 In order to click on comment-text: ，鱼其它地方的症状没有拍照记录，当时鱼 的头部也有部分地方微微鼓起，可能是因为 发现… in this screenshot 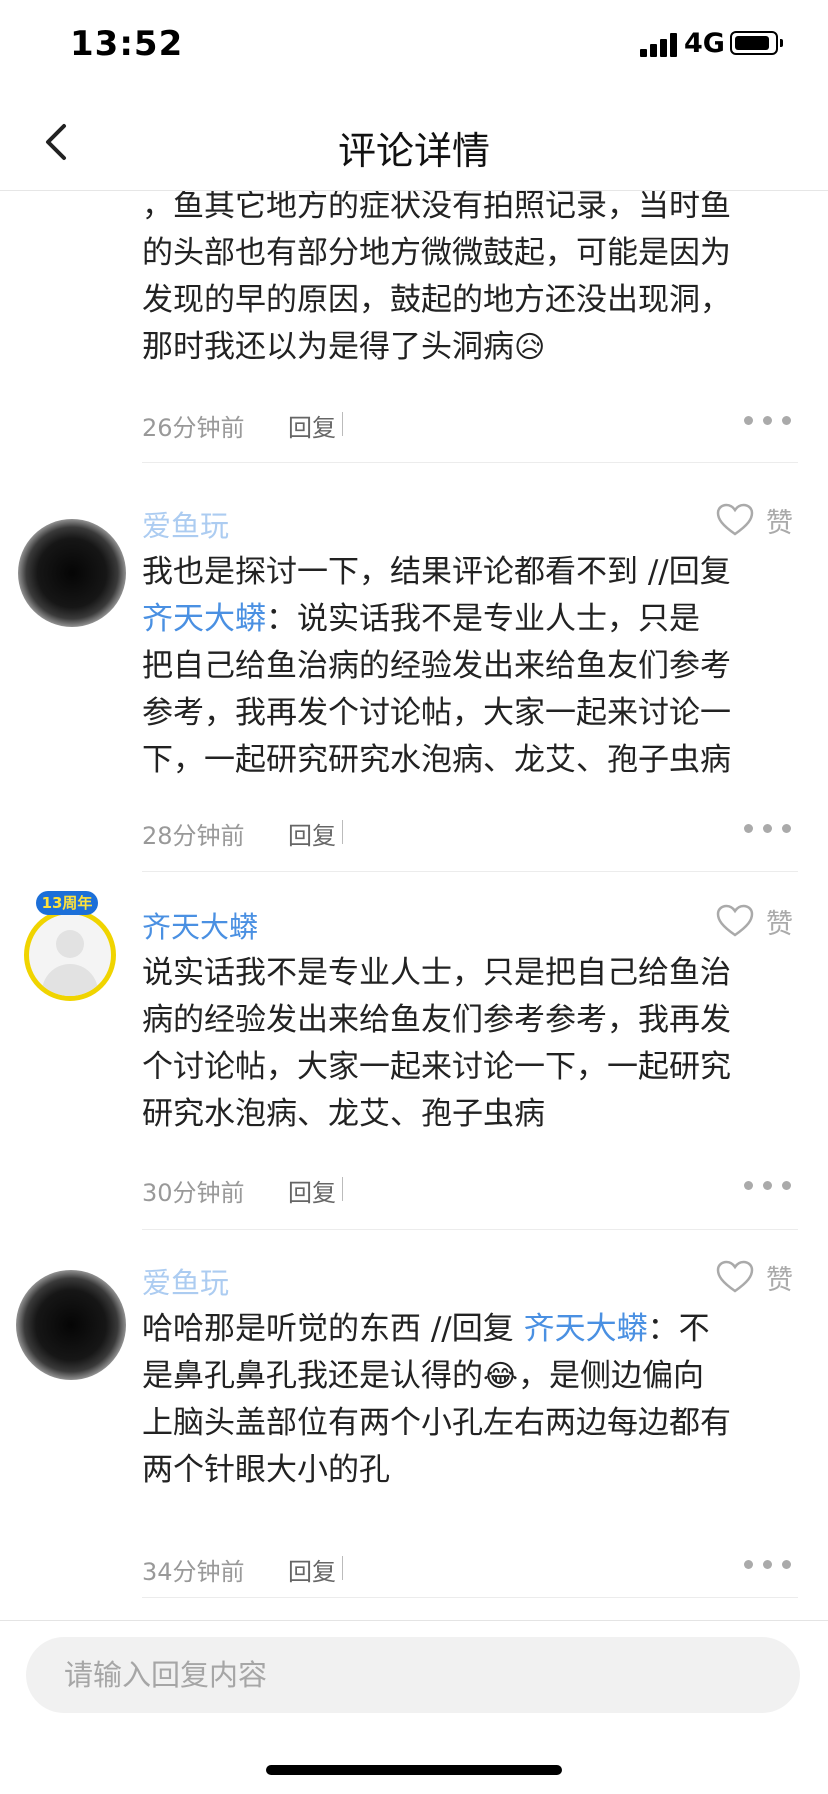, I will do `click(436, 278)`.